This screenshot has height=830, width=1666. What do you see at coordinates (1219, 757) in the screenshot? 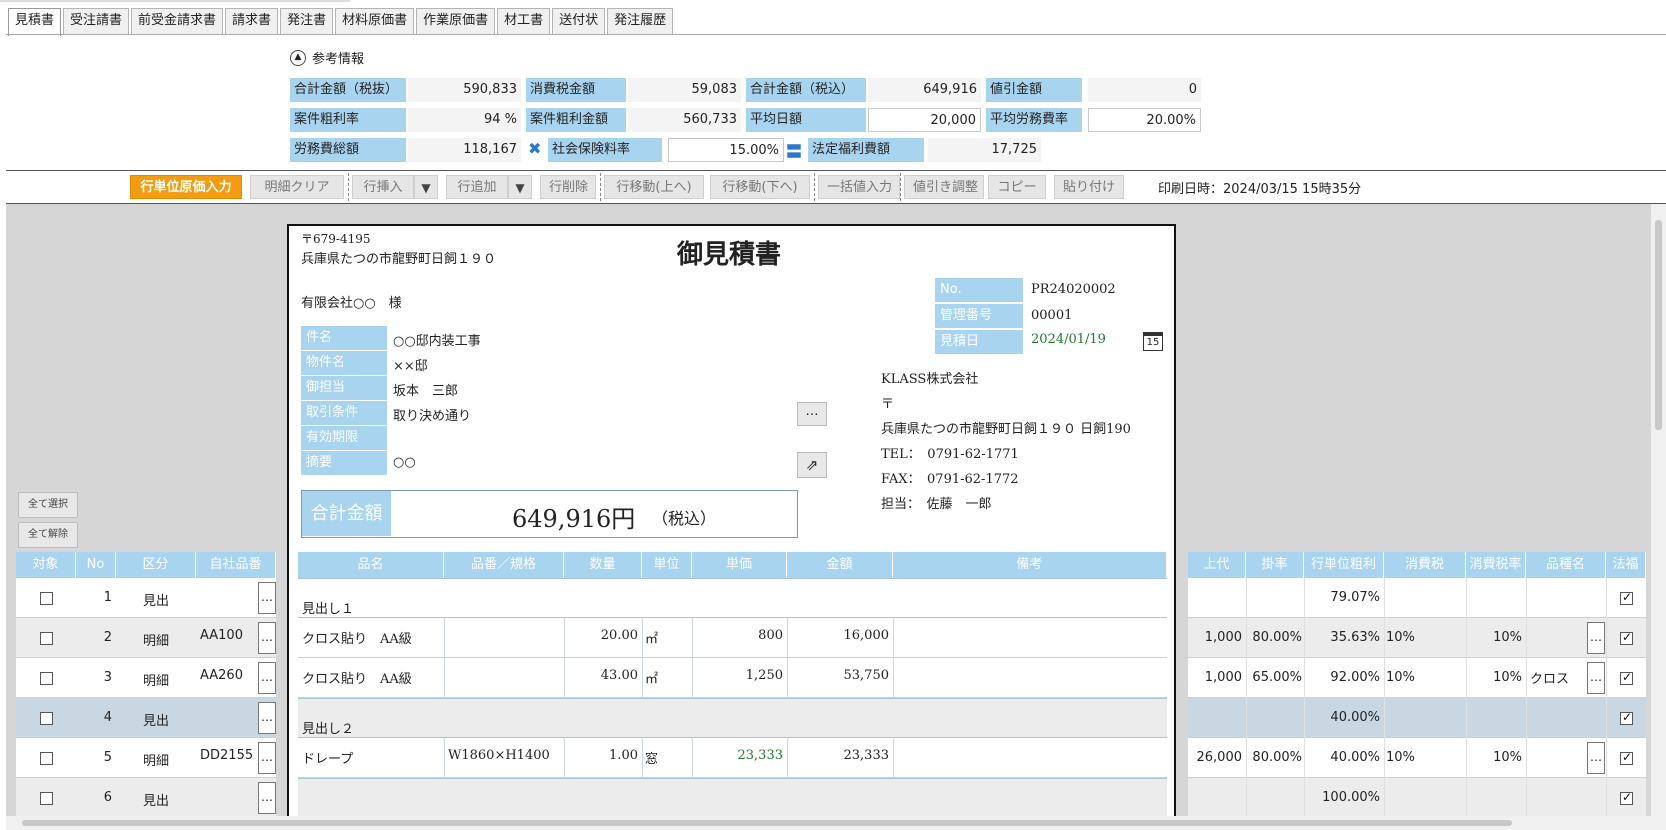
I see `row-list-price: 26,000` at bounding box center [1219, 757].